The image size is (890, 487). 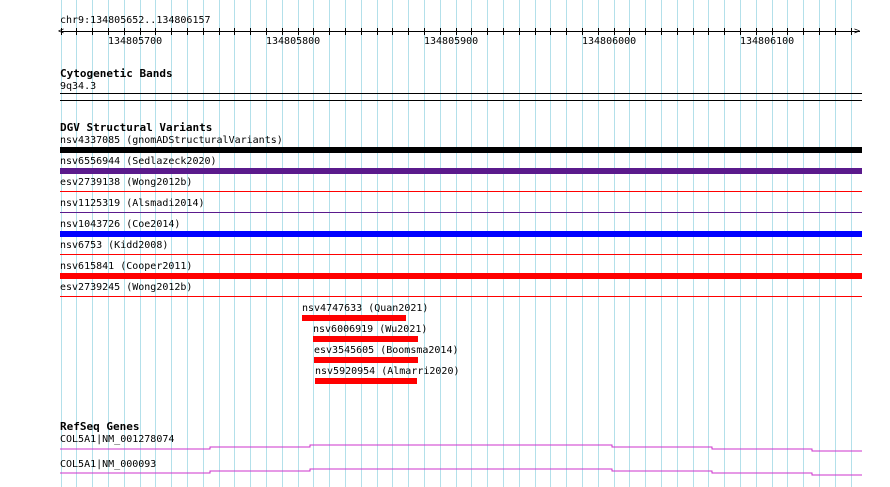 I want to click on ruler-label: 134806000, so click(x=609, y=41).